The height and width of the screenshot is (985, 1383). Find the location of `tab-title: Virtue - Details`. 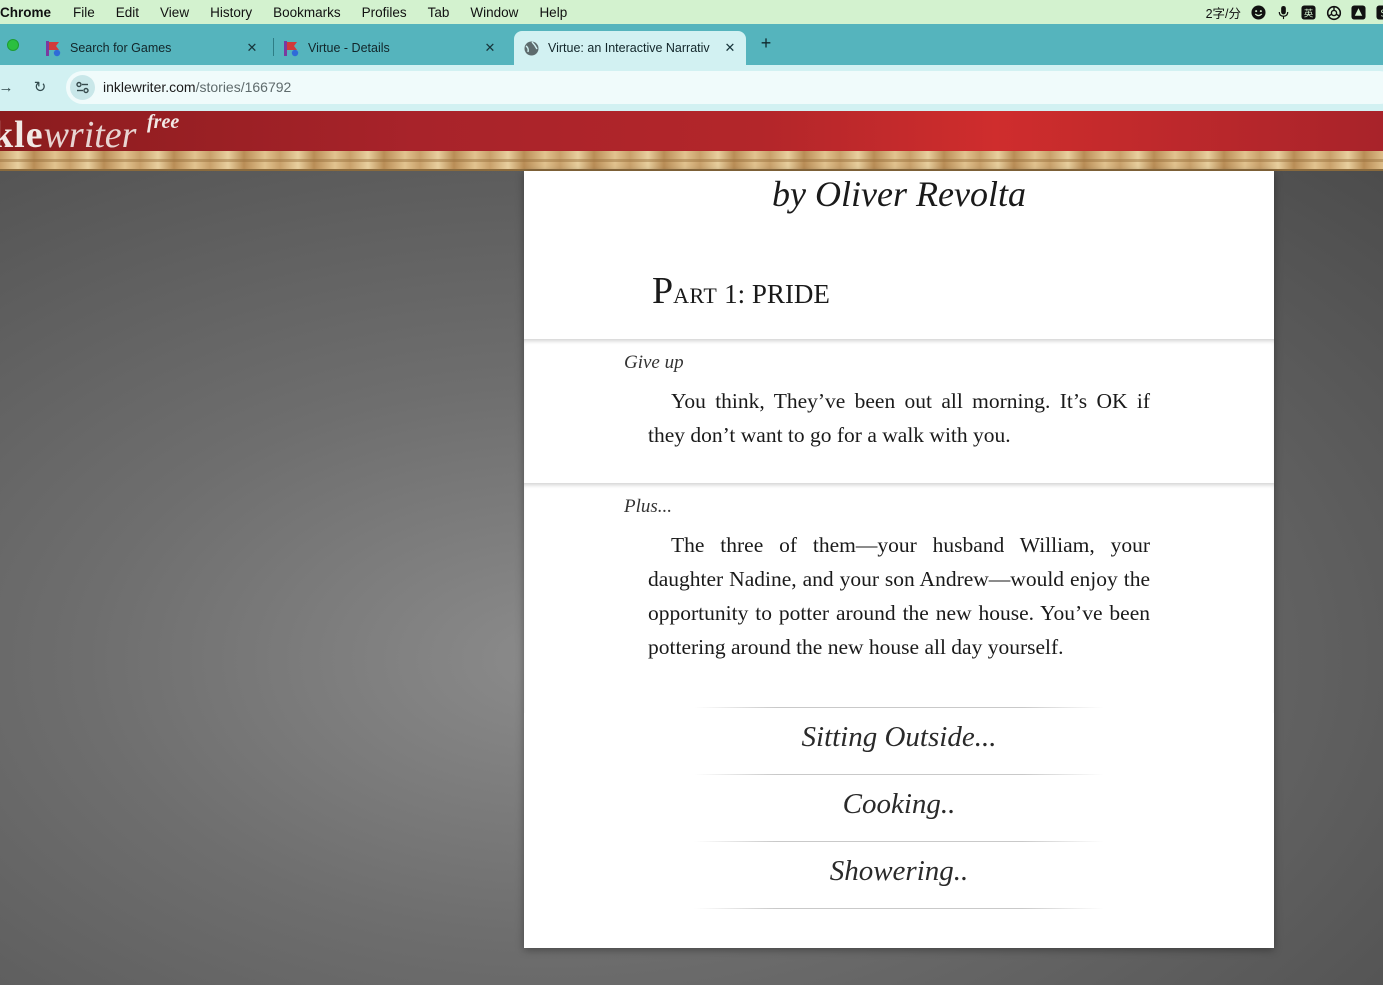

tab-title: Virtue - Details is located at coordinates (349, 48).